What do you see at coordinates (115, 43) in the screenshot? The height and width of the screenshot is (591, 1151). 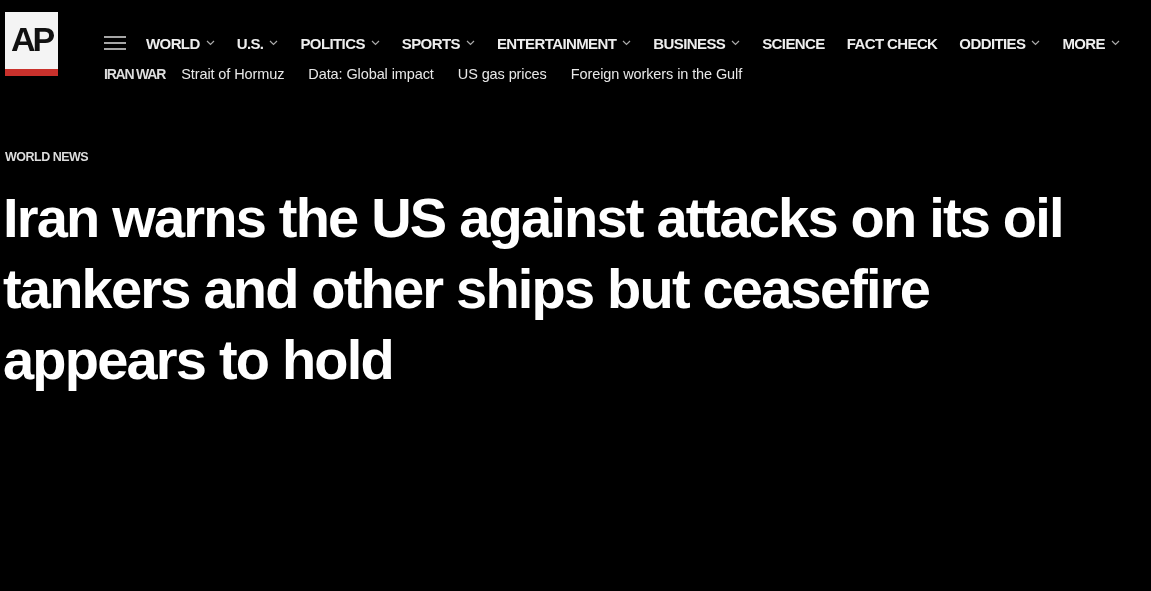 I see `menu-icon` at bounding box center [115, 43].